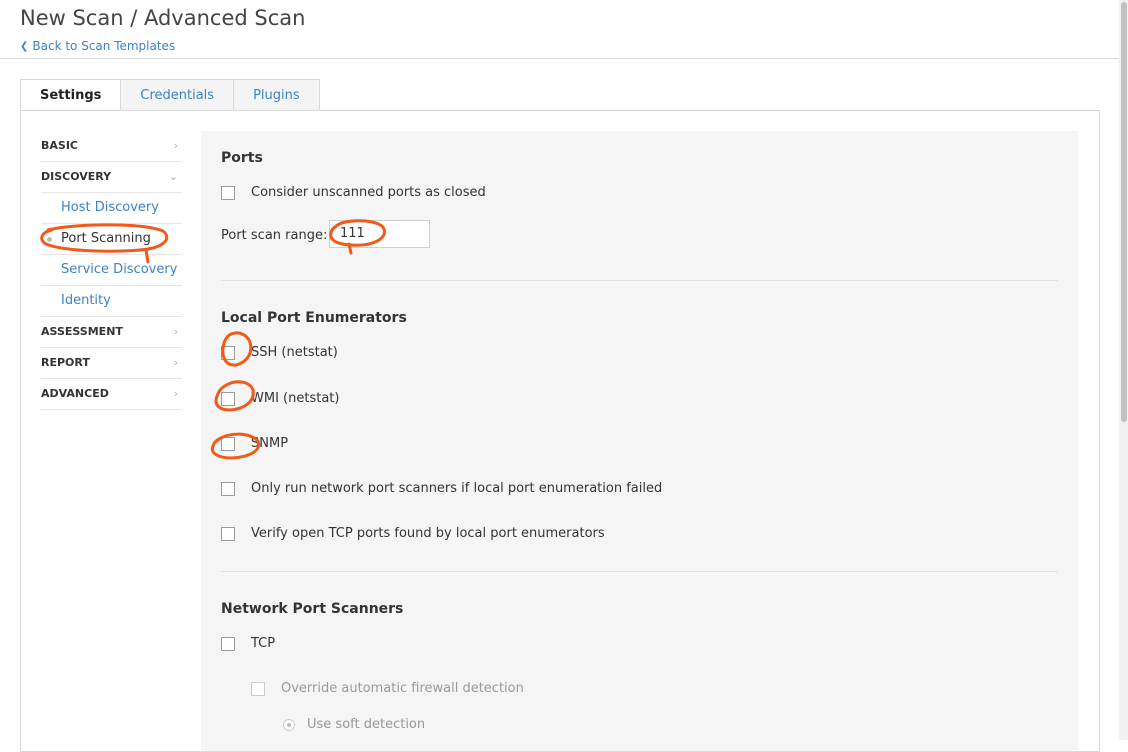  I want to click on nav-report-label: REPORT, so click(65, 362).